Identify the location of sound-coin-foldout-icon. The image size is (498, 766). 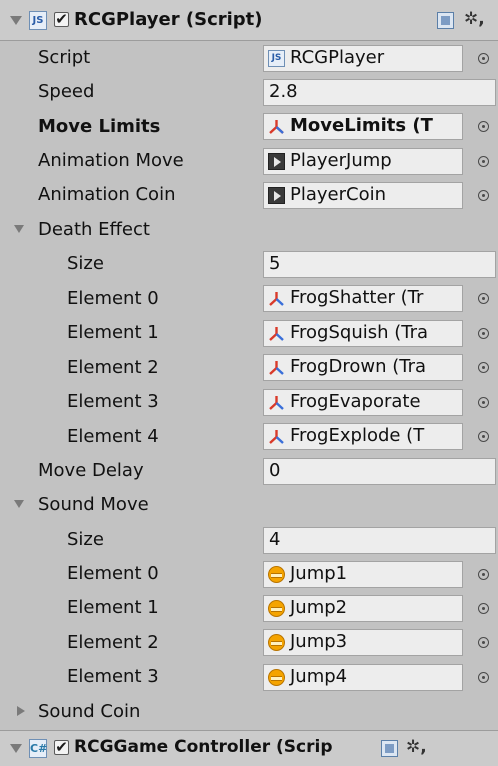
(21, 711).